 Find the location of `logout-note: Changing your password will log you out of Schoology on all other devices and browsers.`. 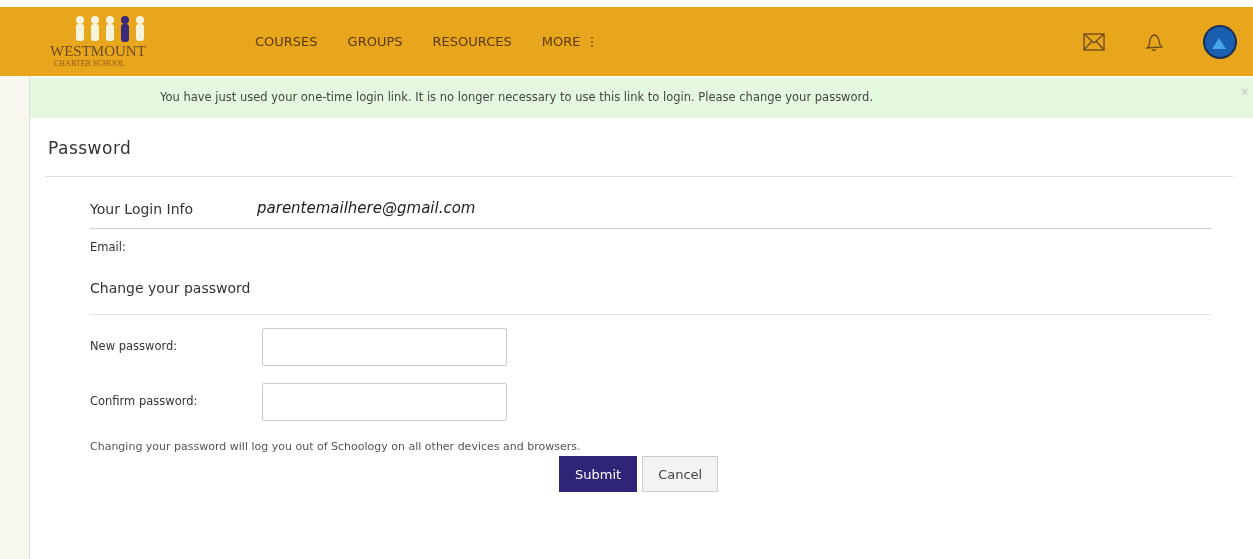

logout-note: Changing your password will log you out of Schoology on all other devices and browsers. is located at coordinates (336, 446).